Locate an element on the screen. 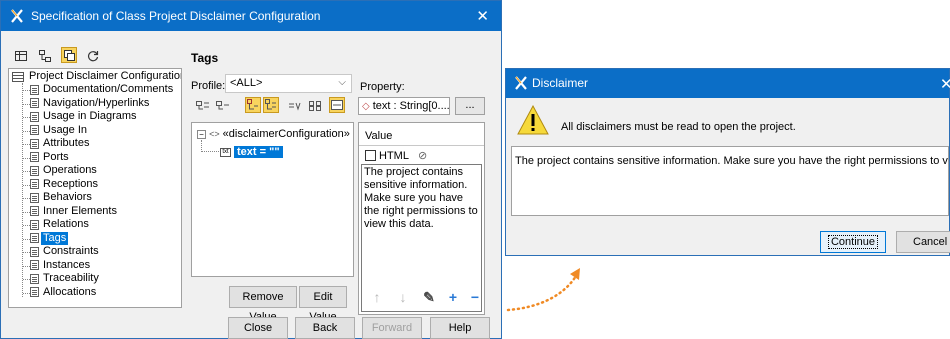 This screenshot has width=950, height=339. tree-item-tags: Tags is located at coordinates (49, 238).